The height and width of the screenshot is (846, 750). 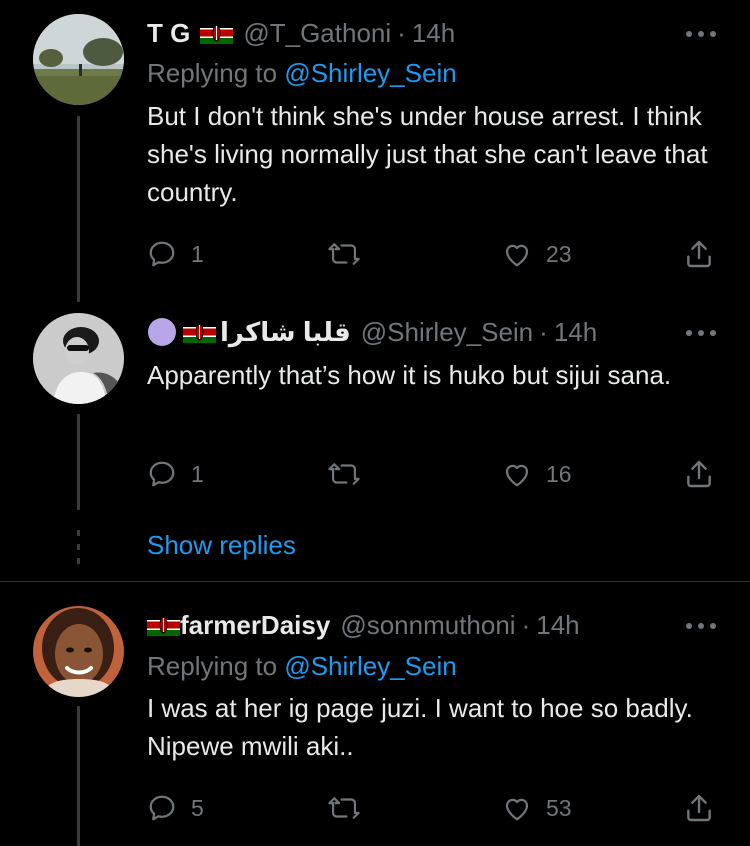 I want to click on reply-button: 5, so click(x=175, y=808).